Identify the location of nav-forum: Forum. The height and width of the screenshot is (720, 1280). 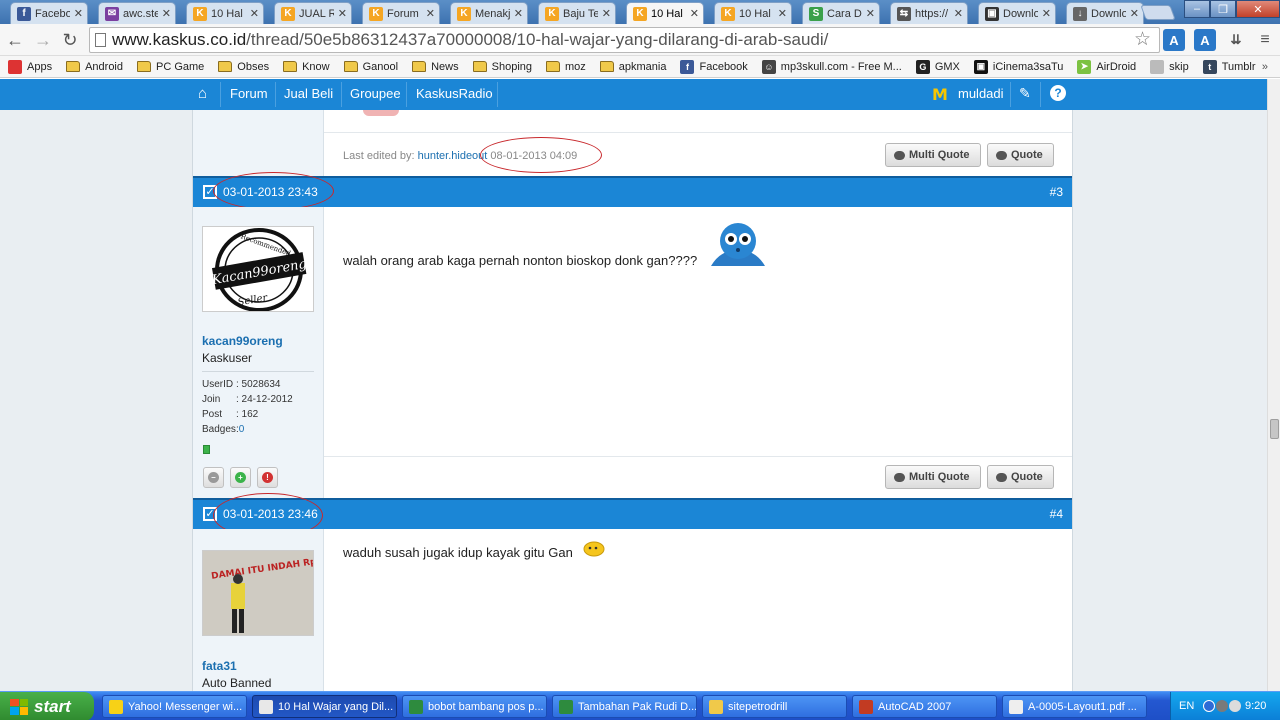
(249, 93).